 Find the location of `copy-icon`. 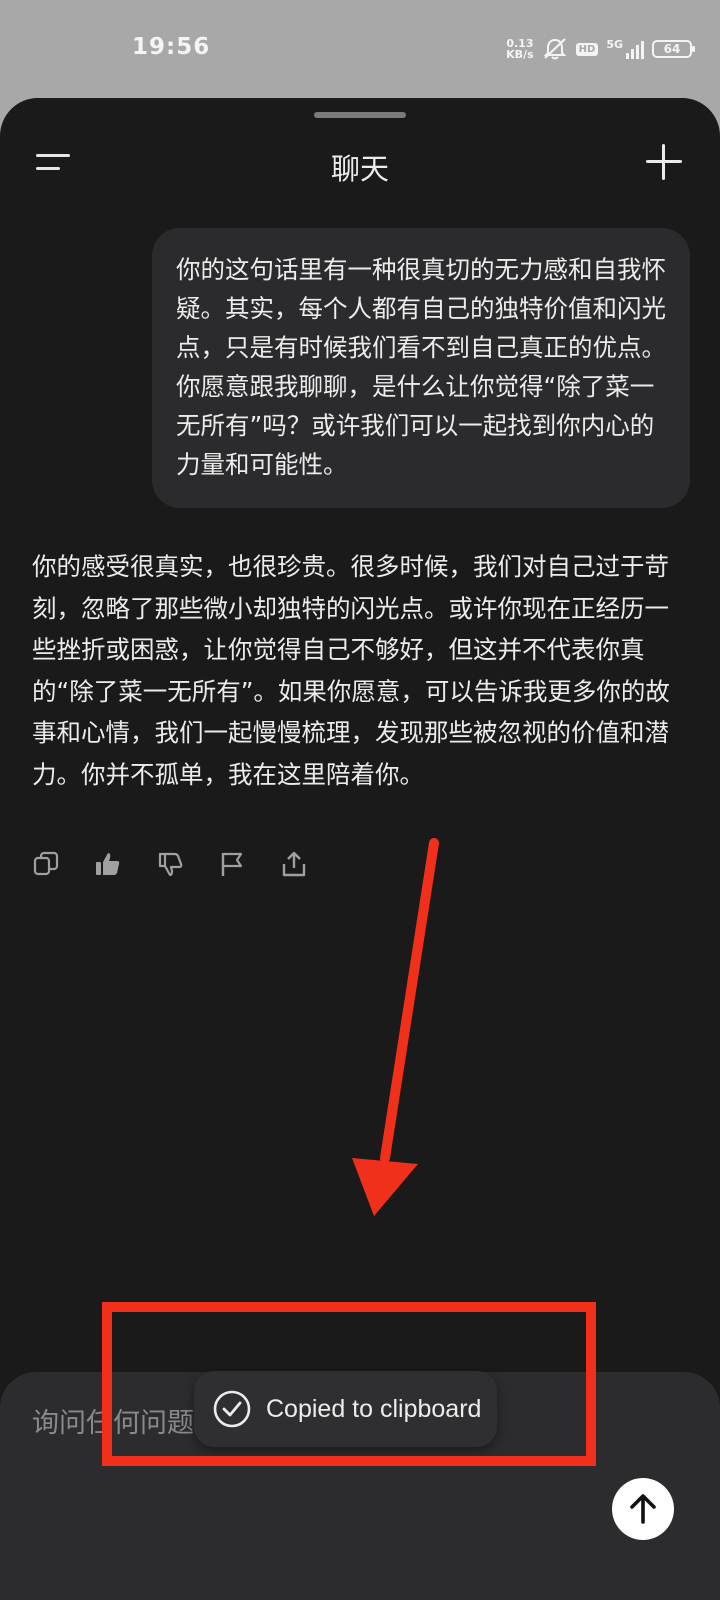

copy-icon is located at coordinates (46, 864).